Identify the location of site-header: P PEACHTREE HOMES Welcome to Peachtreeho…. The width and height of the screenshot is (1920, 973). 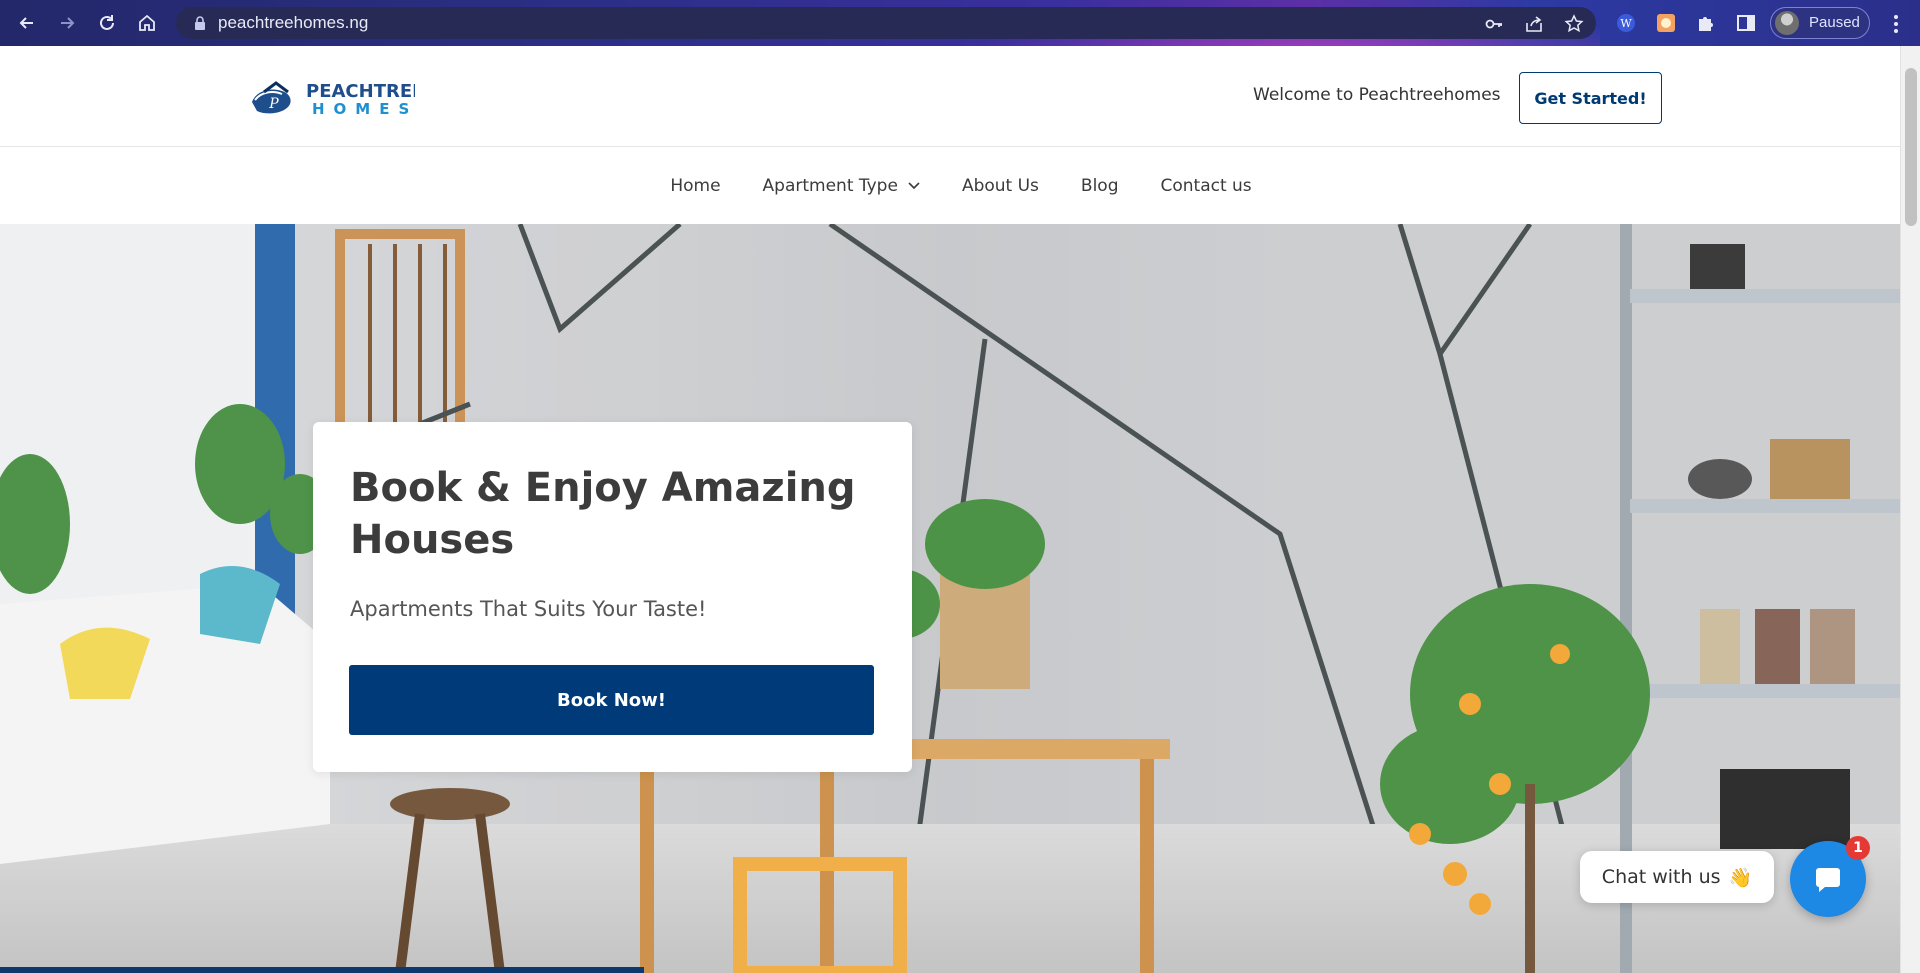
(950, 96).